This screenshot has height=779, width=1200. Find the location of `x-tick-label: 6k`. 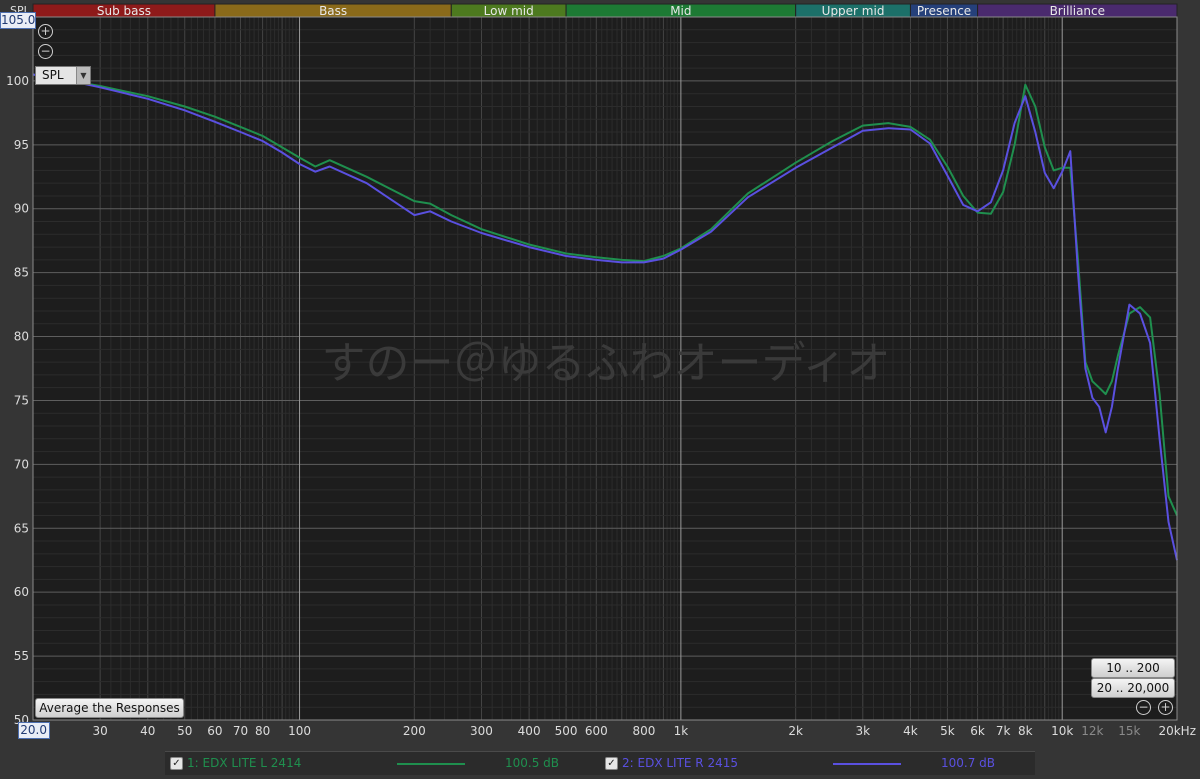

x-tick-label: 6k is located at coordinates (977, 731).